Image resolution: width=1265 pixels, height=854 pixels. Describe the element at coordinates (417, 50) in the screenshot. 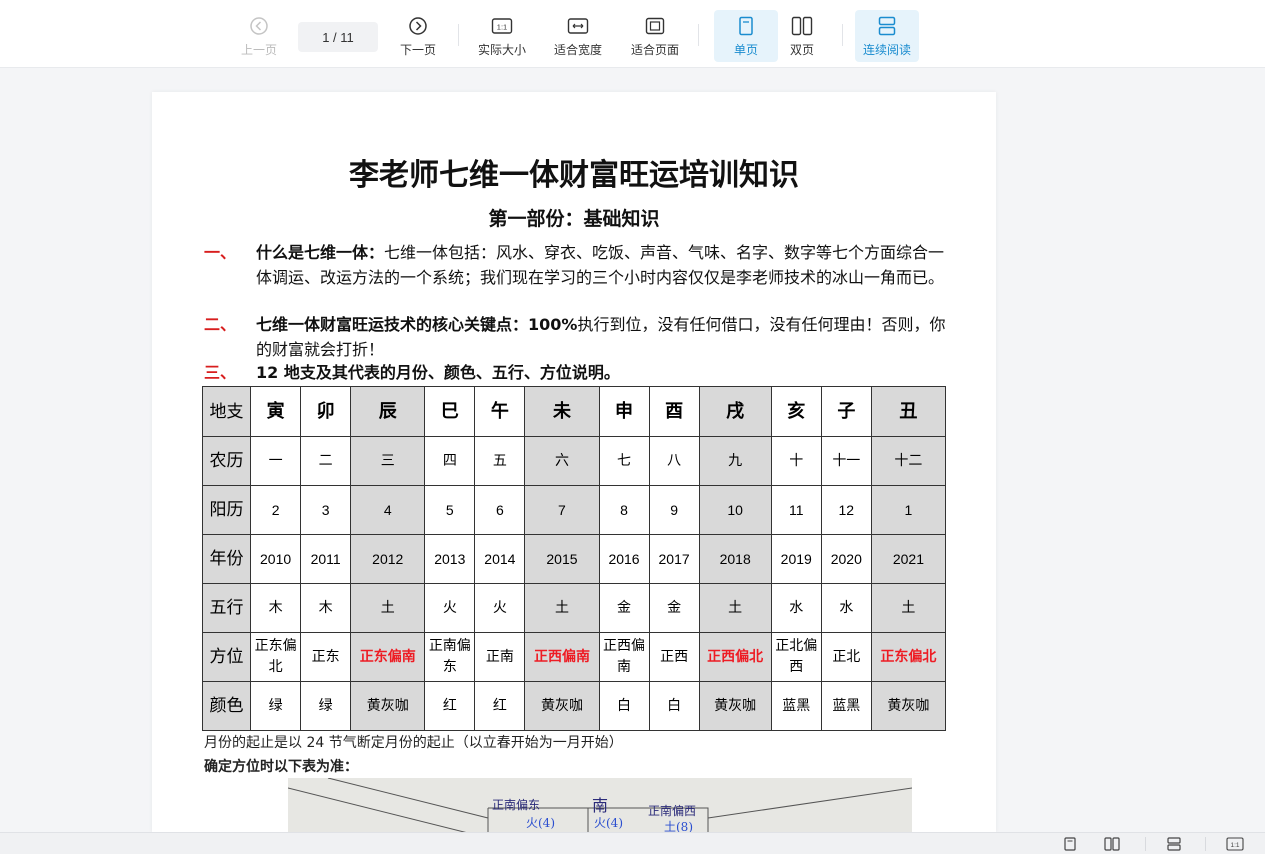

I see `next-page-label: 下一页` at that location.